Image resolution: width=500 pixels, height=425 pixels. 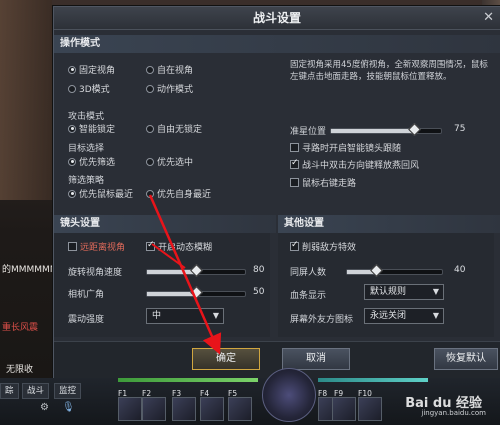 What do you see at coordinates (205, 393) in the screenshot?
I see `fkey-label: F4` at bounding box center [205, 393].